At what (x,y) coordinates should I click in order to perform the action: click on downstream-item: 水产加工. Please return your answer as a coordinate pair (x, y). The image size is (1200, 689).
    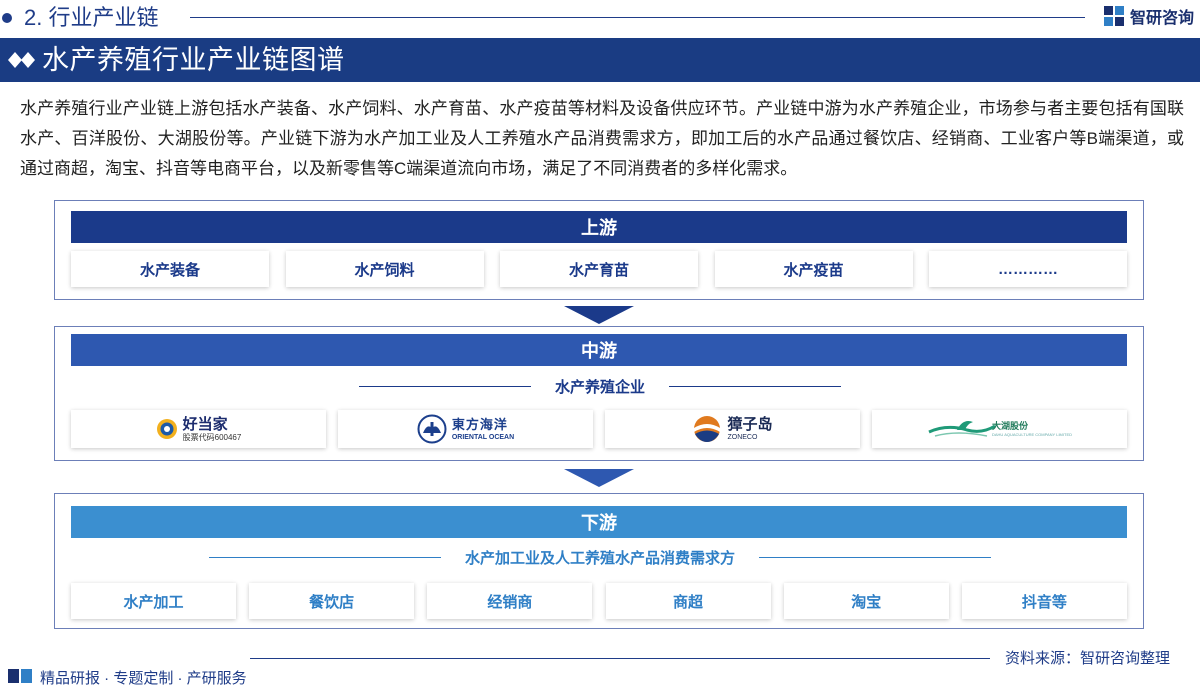
    Looking at the image, I should click on (153, 601).